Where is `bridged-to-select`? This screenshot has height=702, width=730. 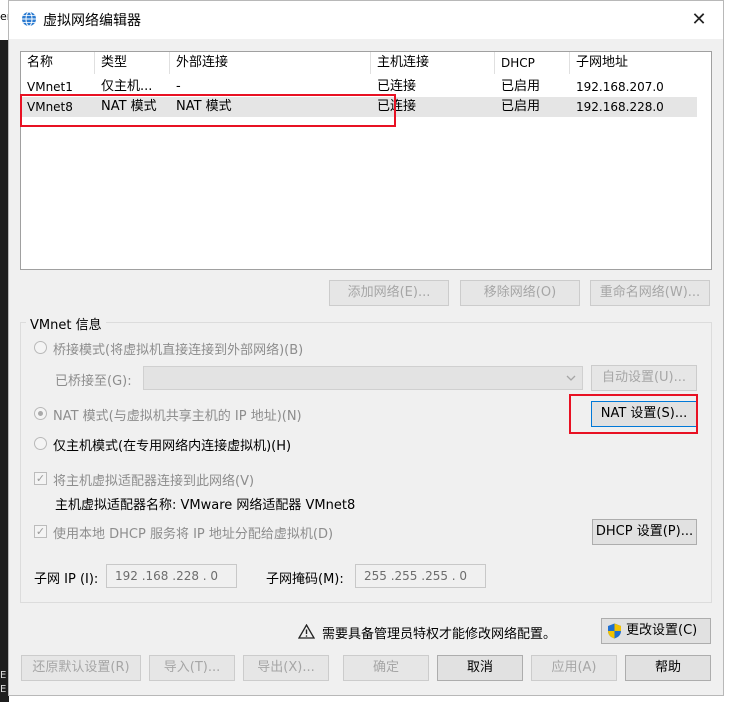 bridged-to-select is located at coordinates (363, 378).